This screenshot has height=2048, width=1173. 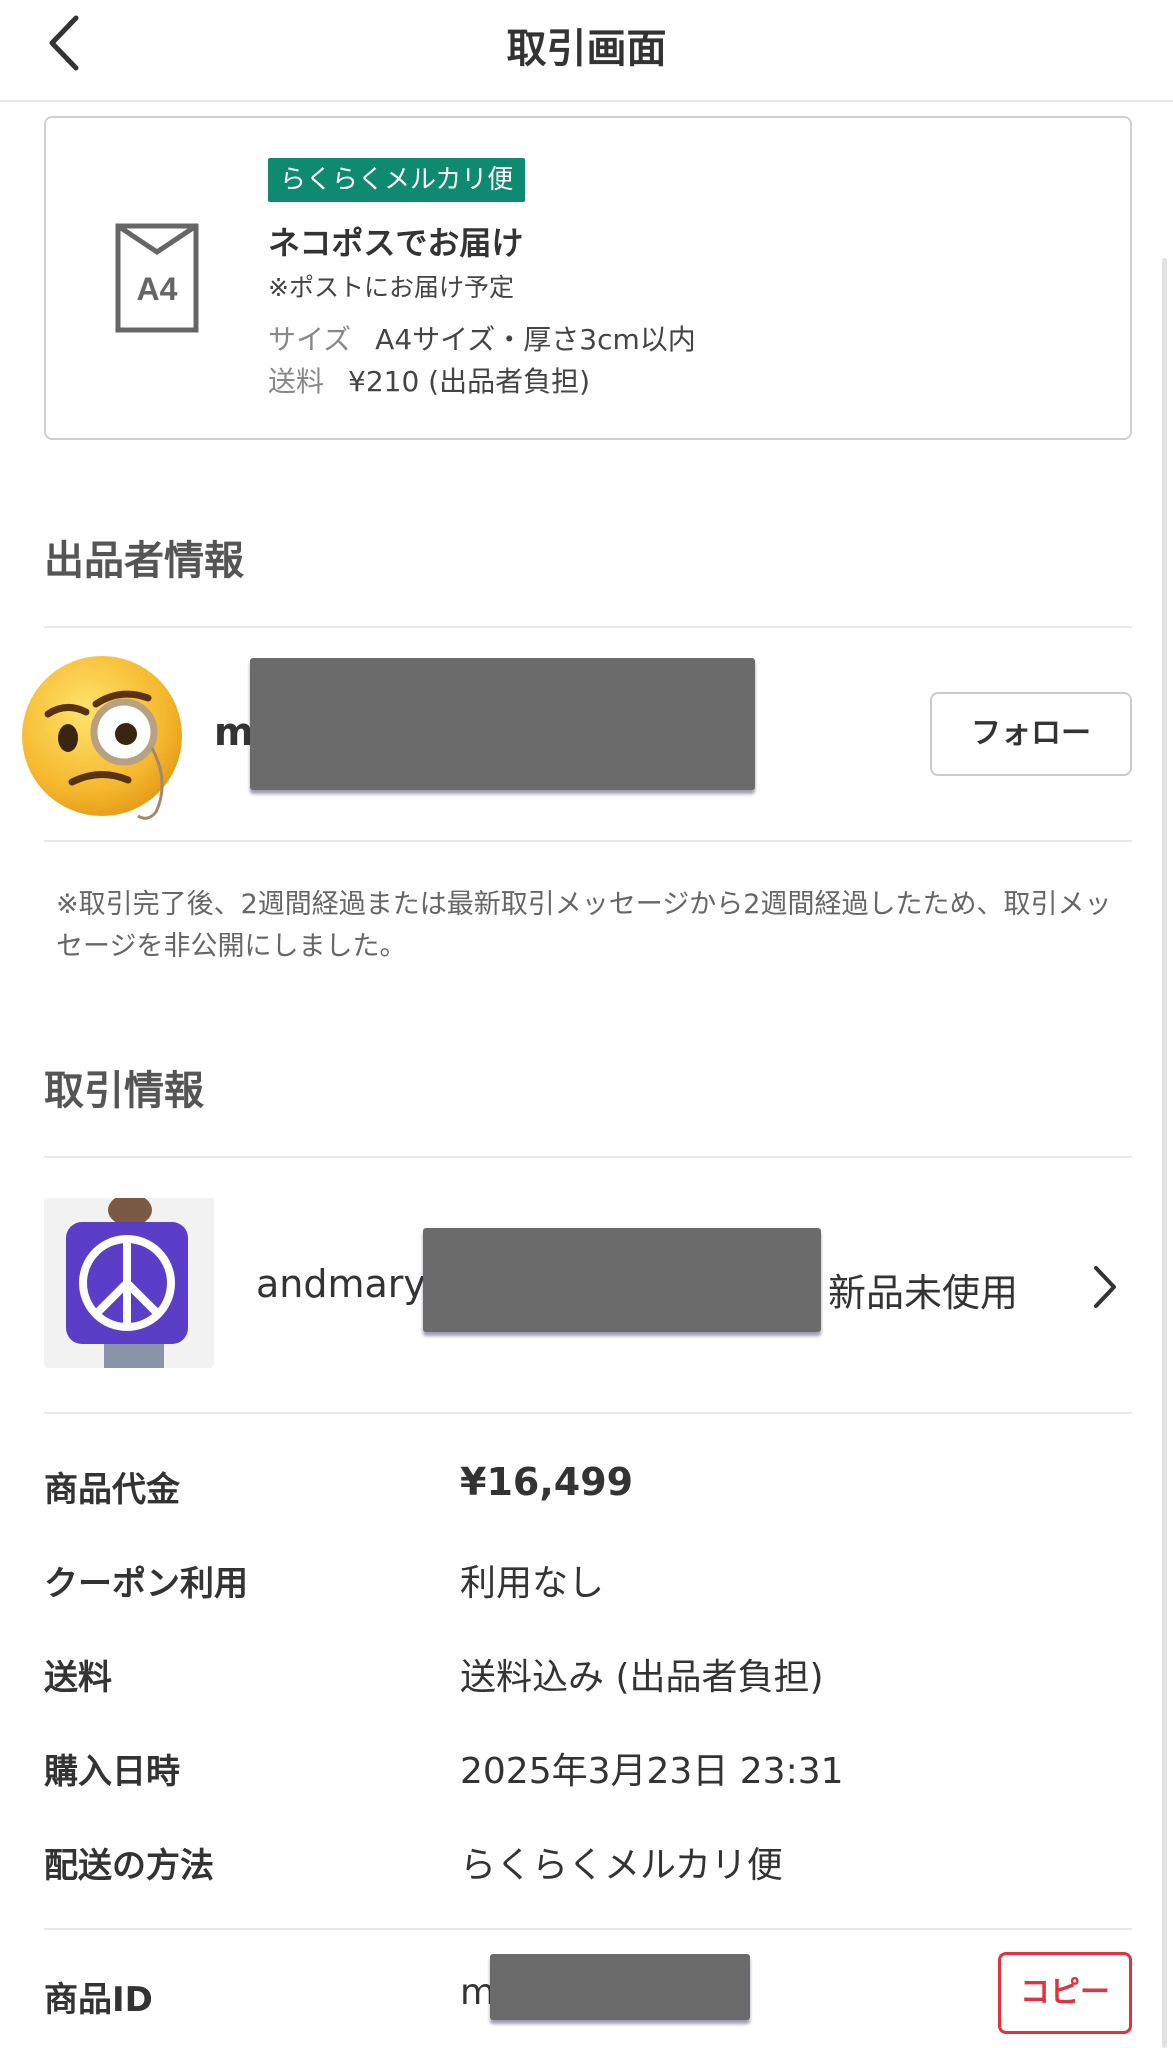 I want to click on redacted-seller-name, so click(x=502, y=724).